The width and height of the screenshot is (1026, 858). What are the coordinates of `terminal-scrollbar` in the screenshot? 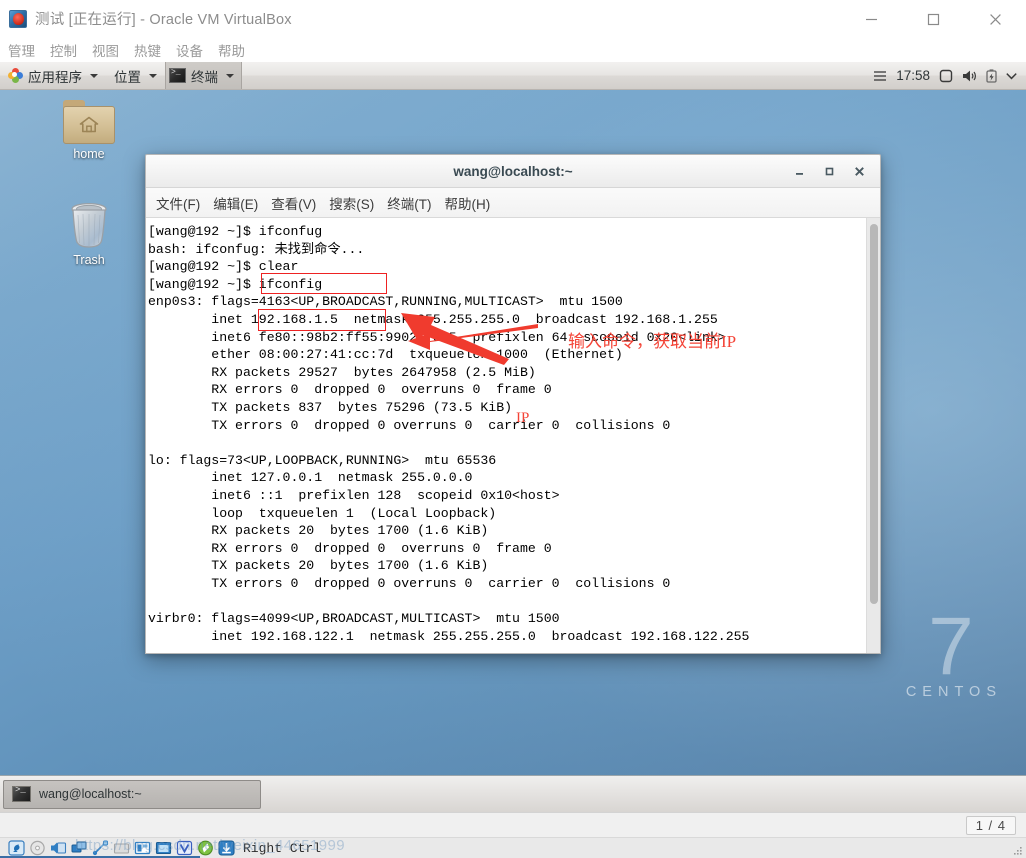 It's located at (873, 435).